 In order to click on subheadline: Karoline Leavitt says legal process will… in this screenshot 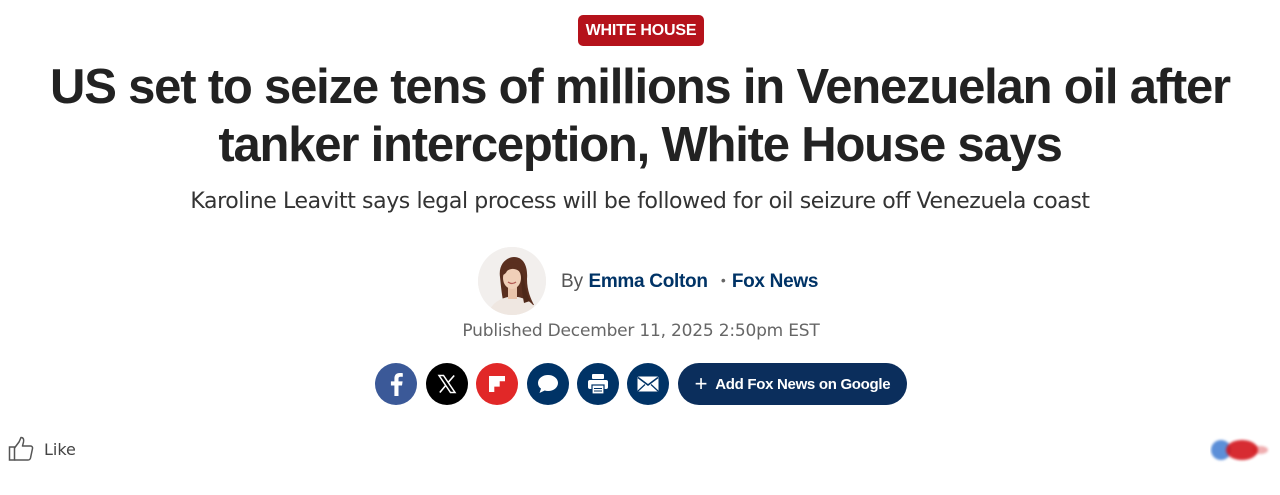, I will do `click(640, 201)`.